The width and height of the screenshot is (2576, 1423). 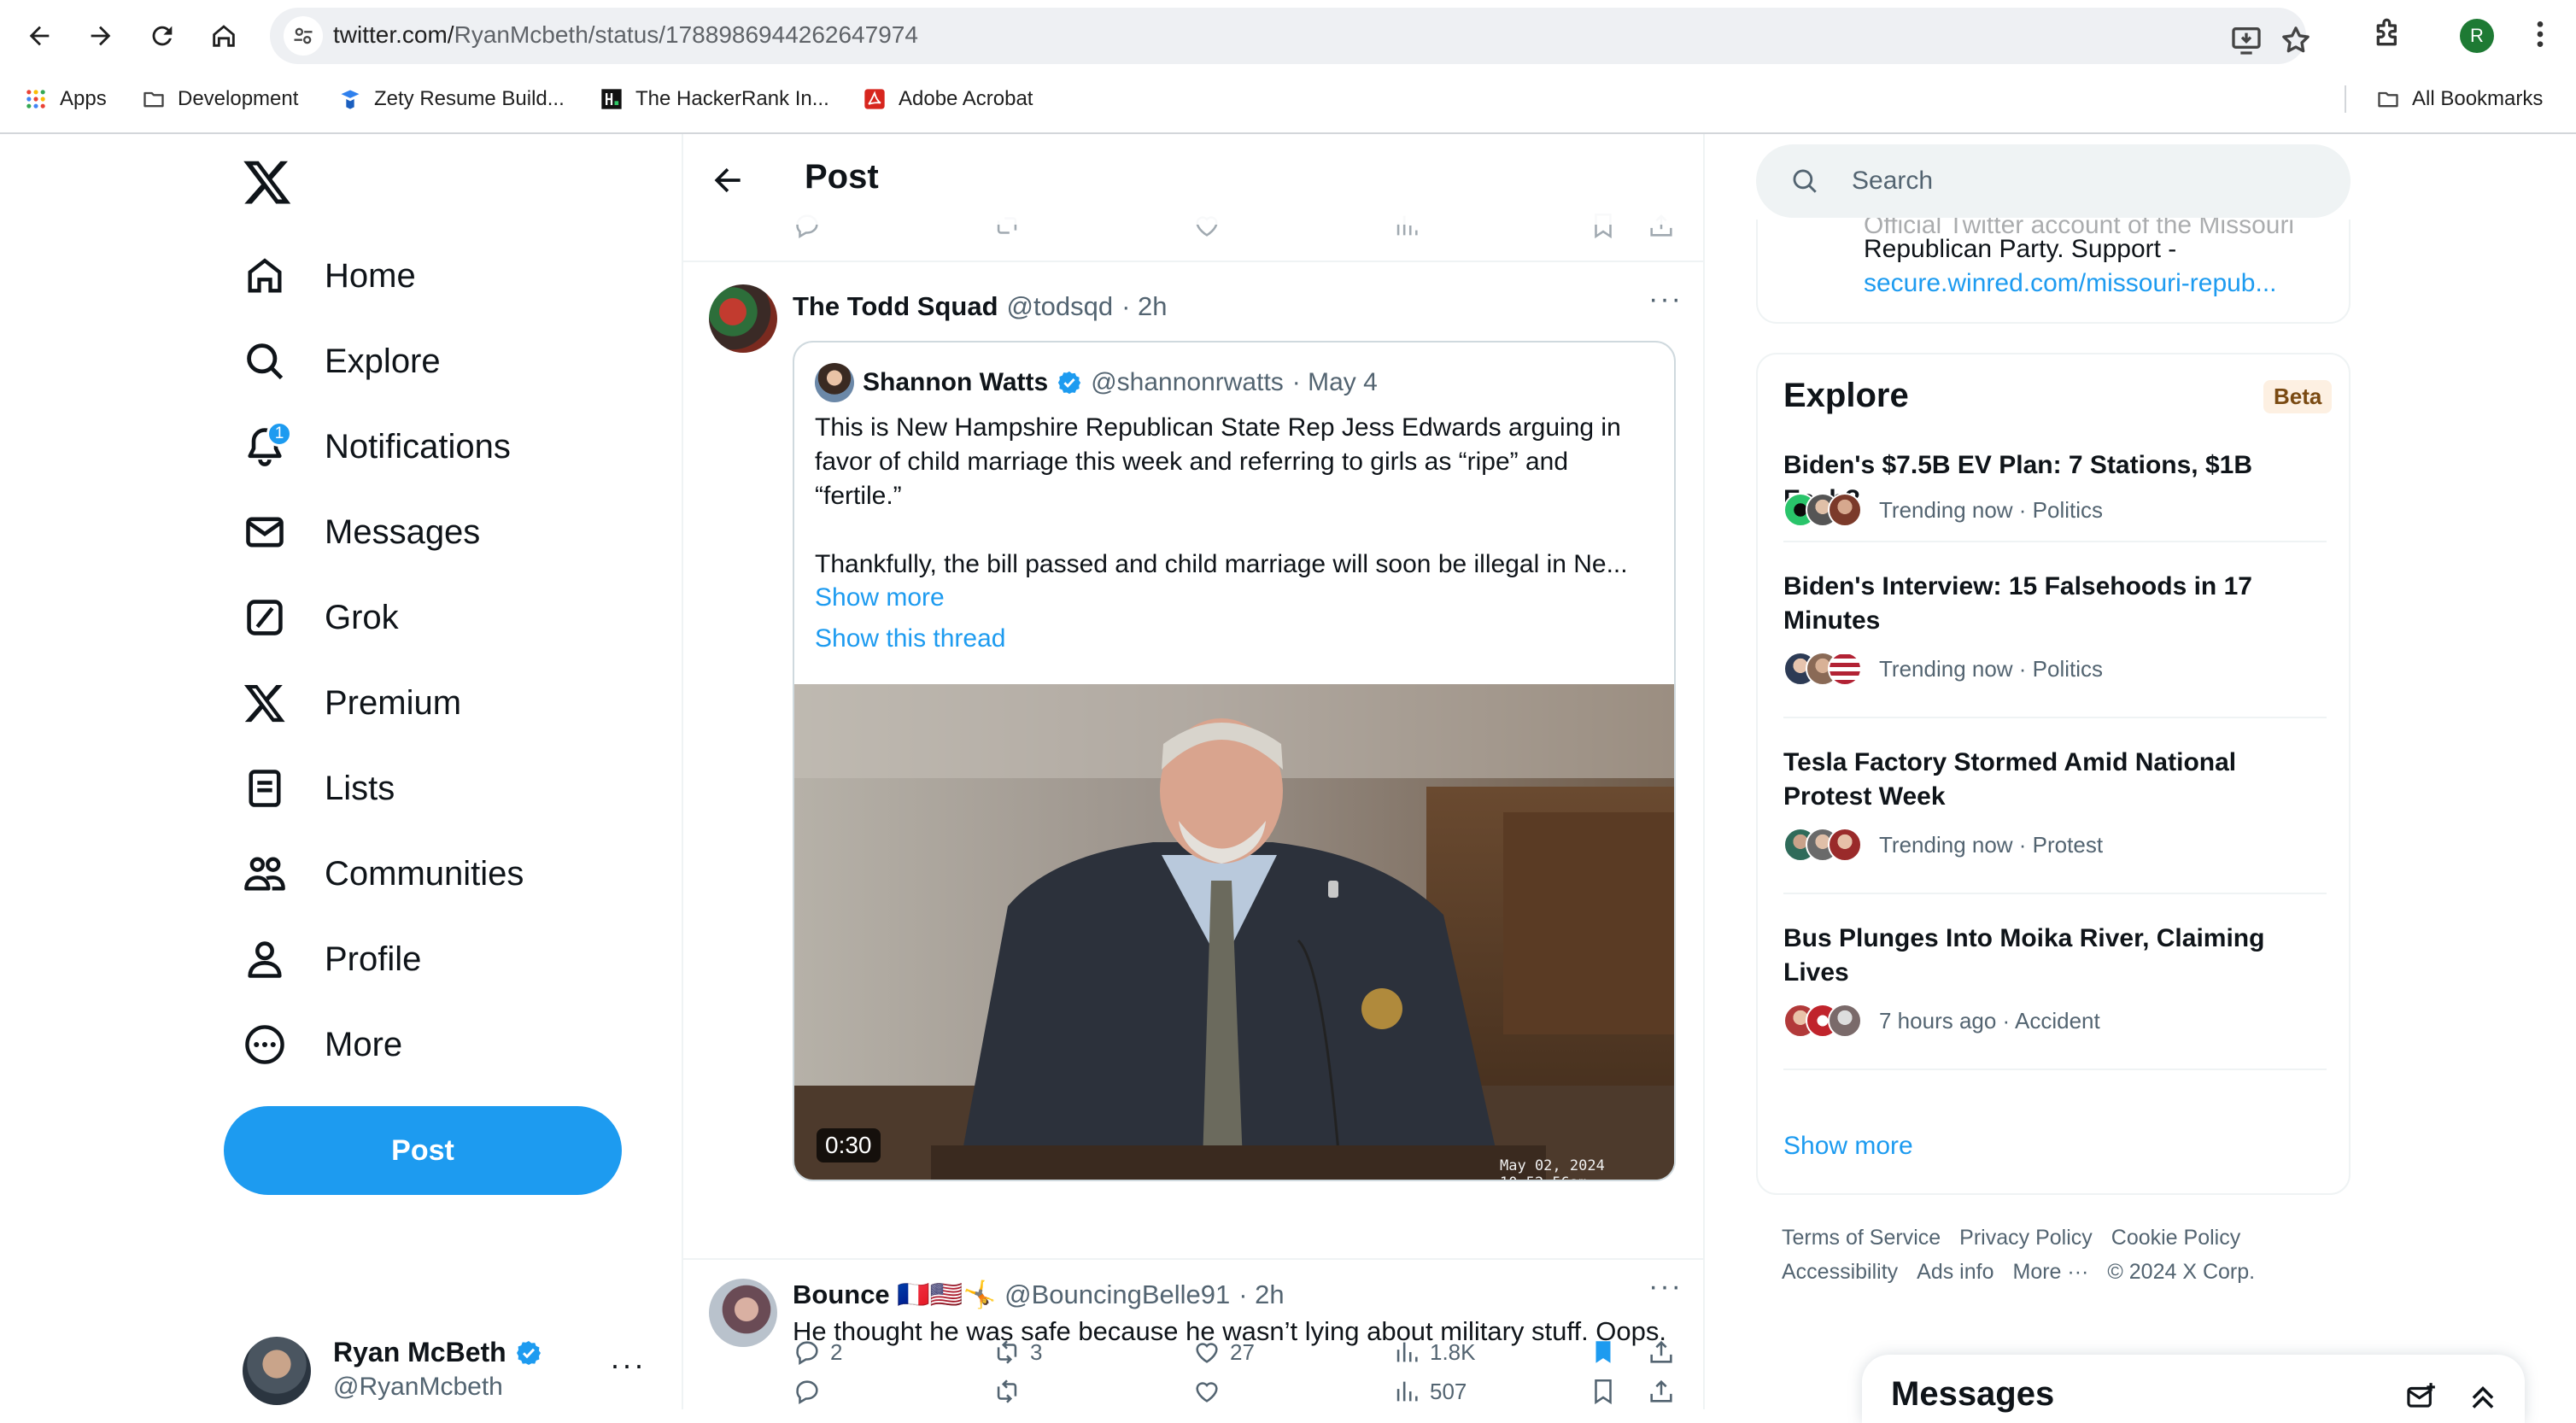 I want to click on account-more-icon: ···, so click(x=628, y=1365).